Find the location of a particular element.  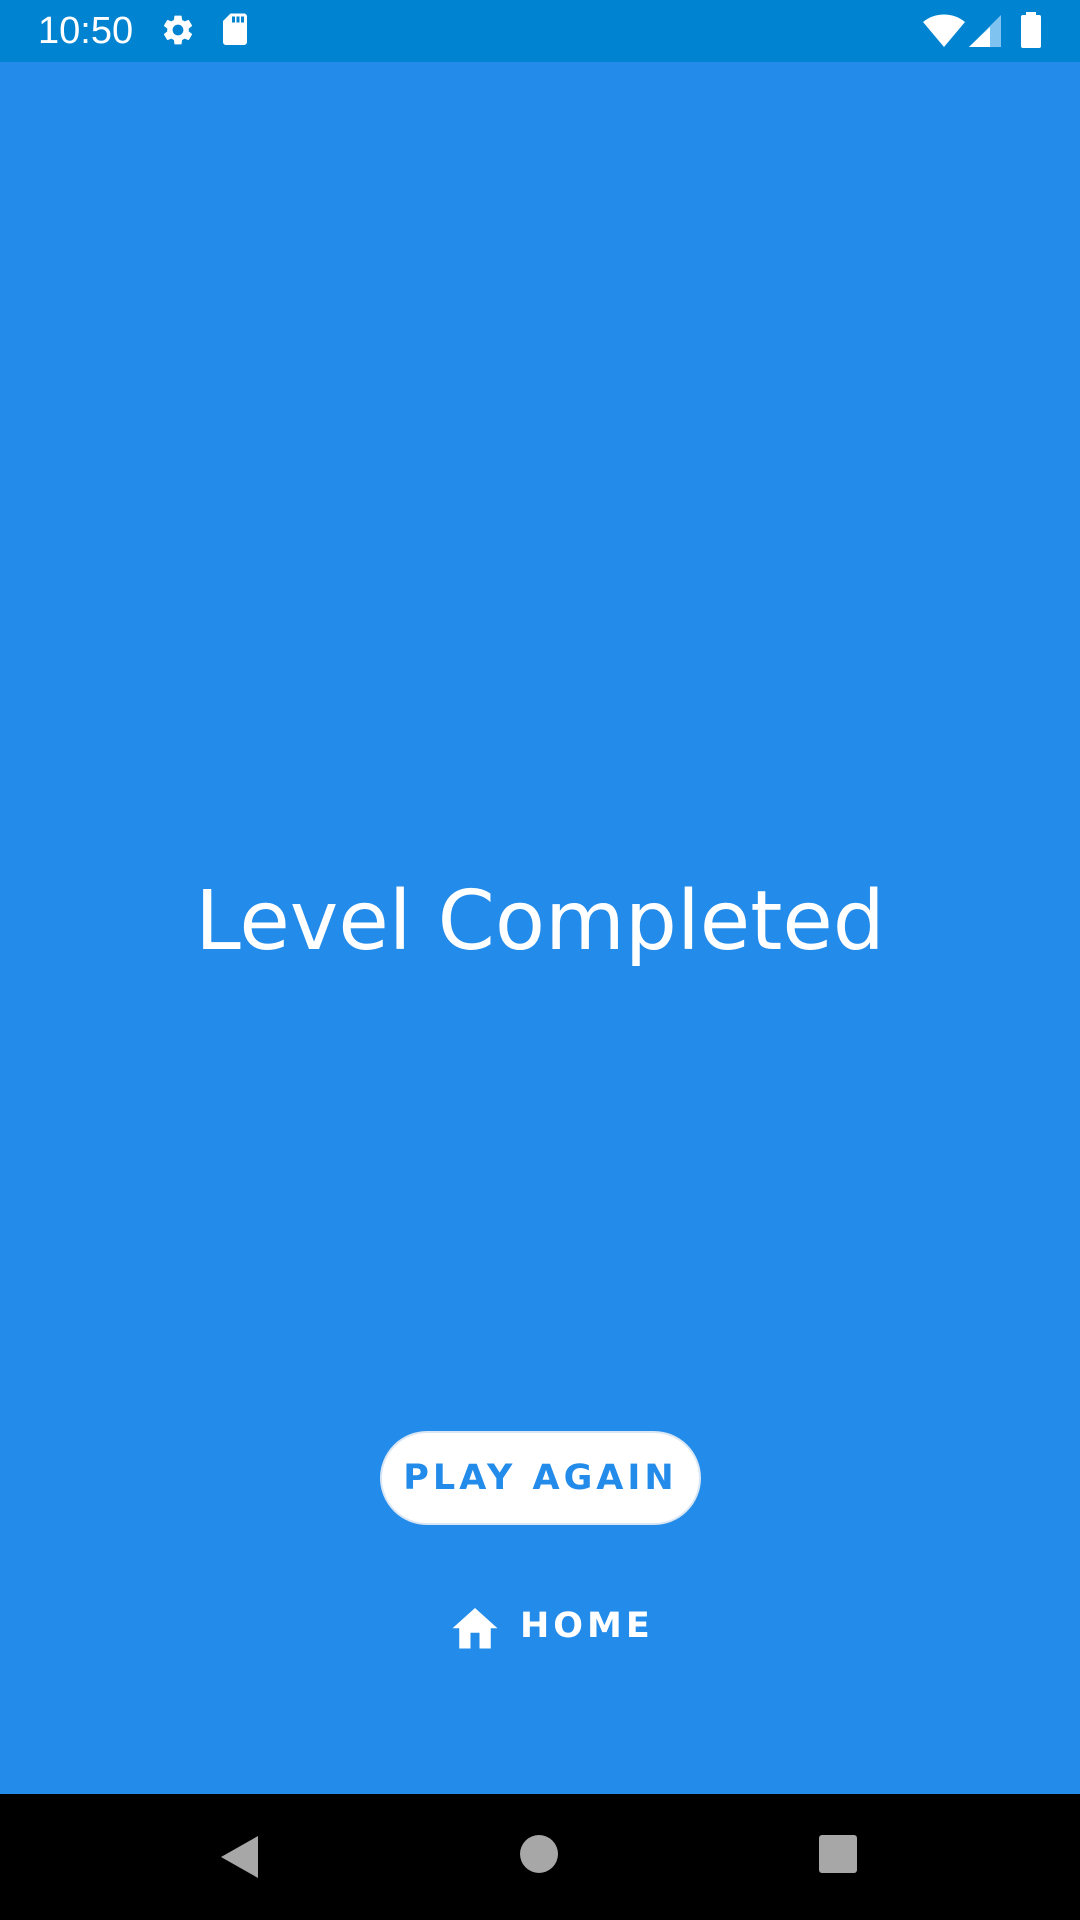

recents-icon is located at coordinates (838, 1854).